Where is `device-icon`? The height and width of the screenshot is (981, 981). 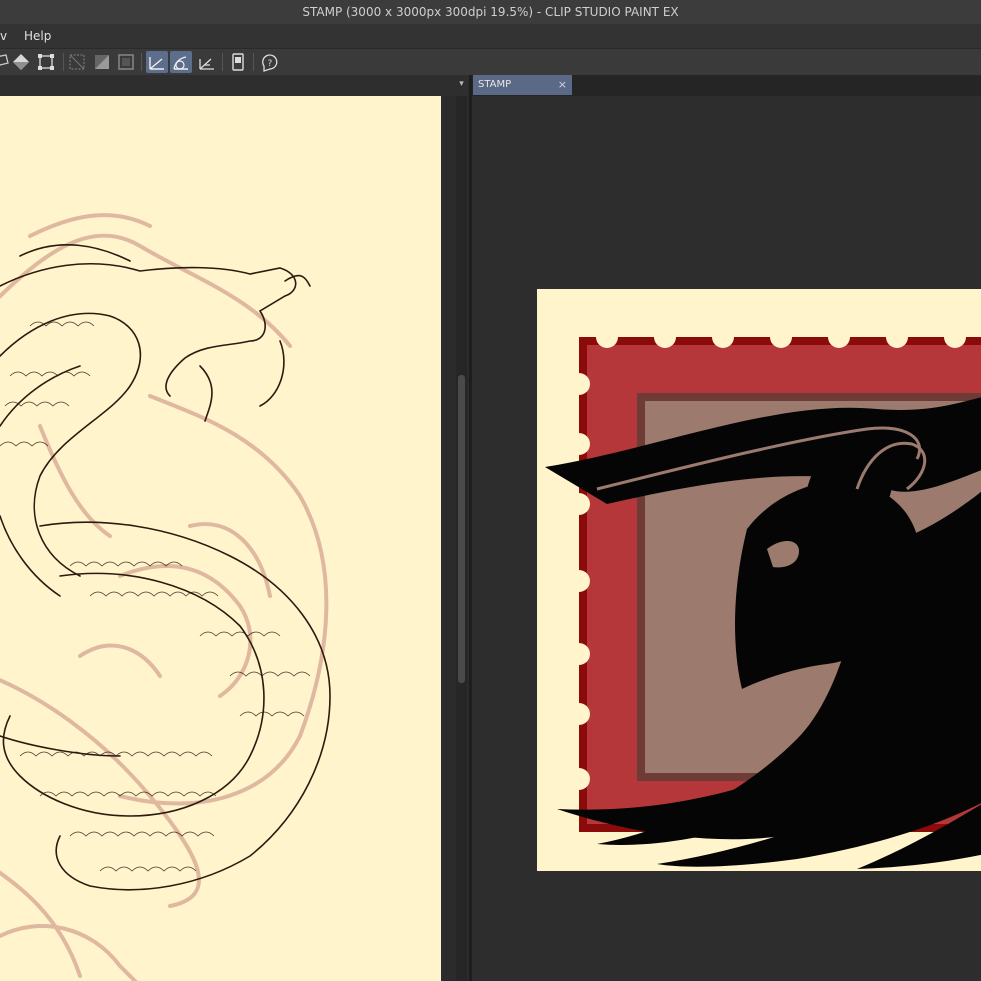 device-icon is located at coordinates (238, 62).